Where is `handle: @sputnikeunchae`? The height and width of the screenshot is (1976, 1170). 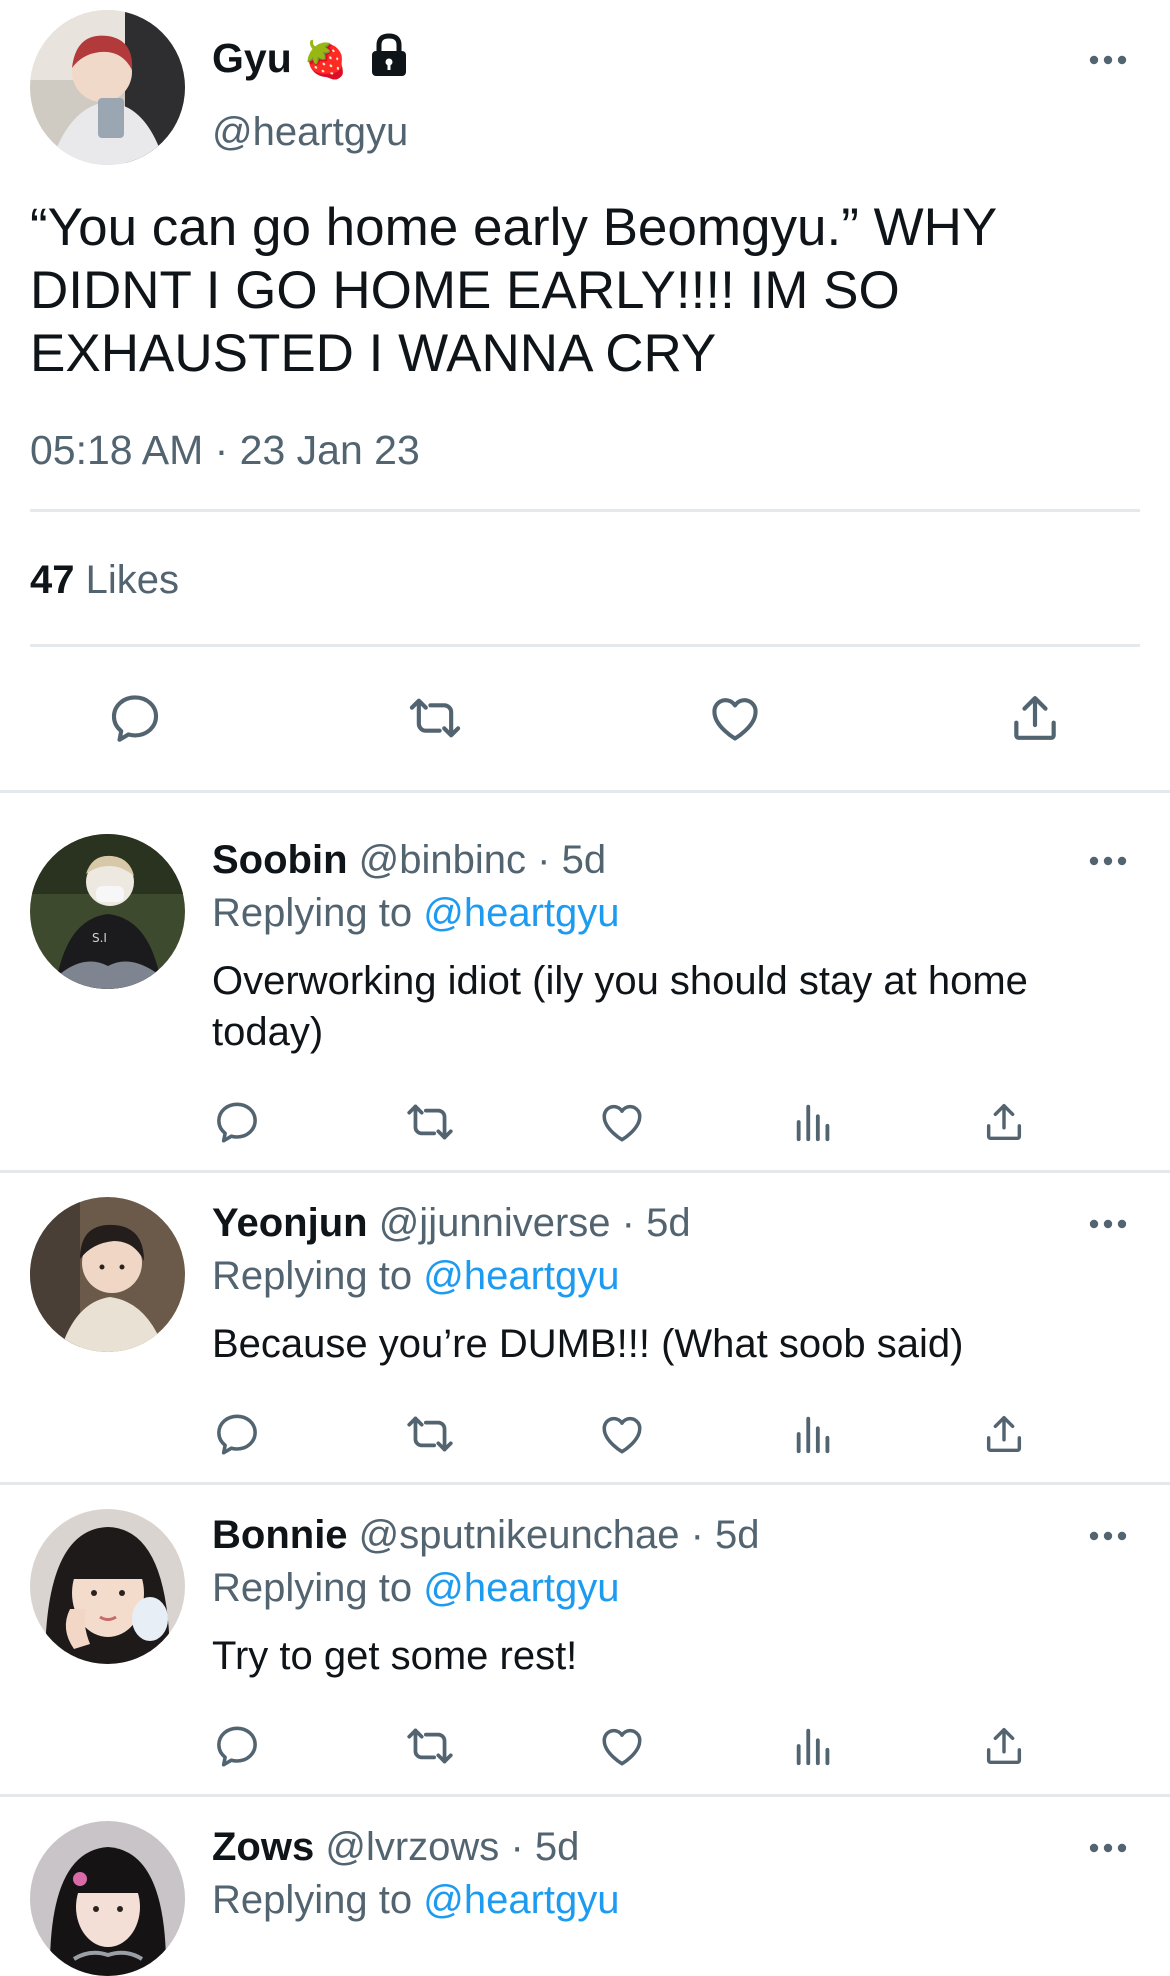 handle: @sputnikeunchae is located at coordinates (519, 1535).